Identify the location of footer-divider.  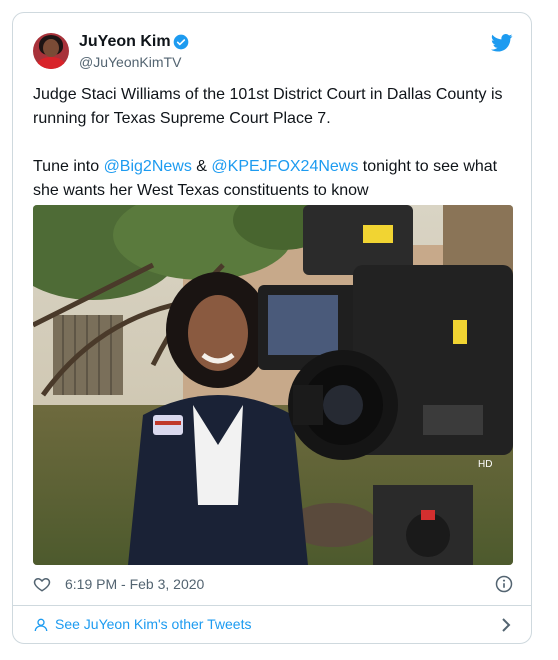
(272, 605).